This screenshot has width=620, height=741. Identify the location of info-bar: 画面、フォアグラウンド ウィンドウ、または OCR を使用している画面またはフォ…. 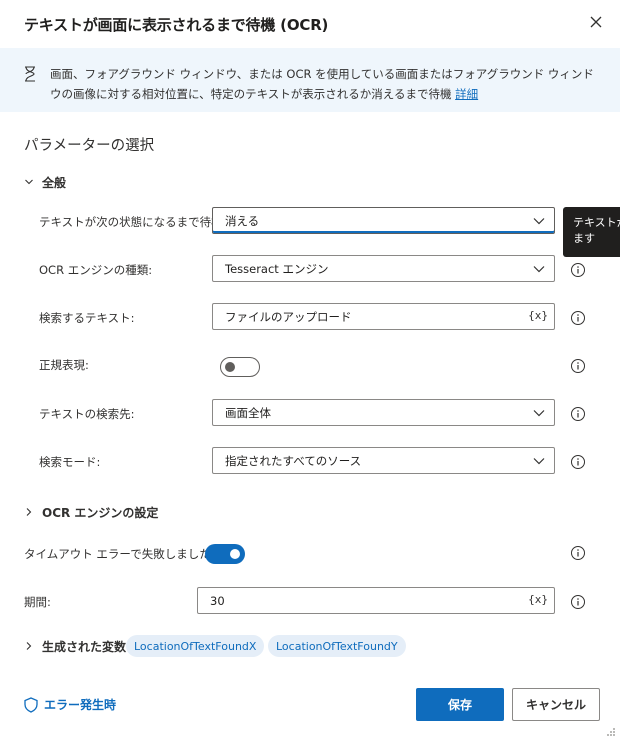
(310, 80).